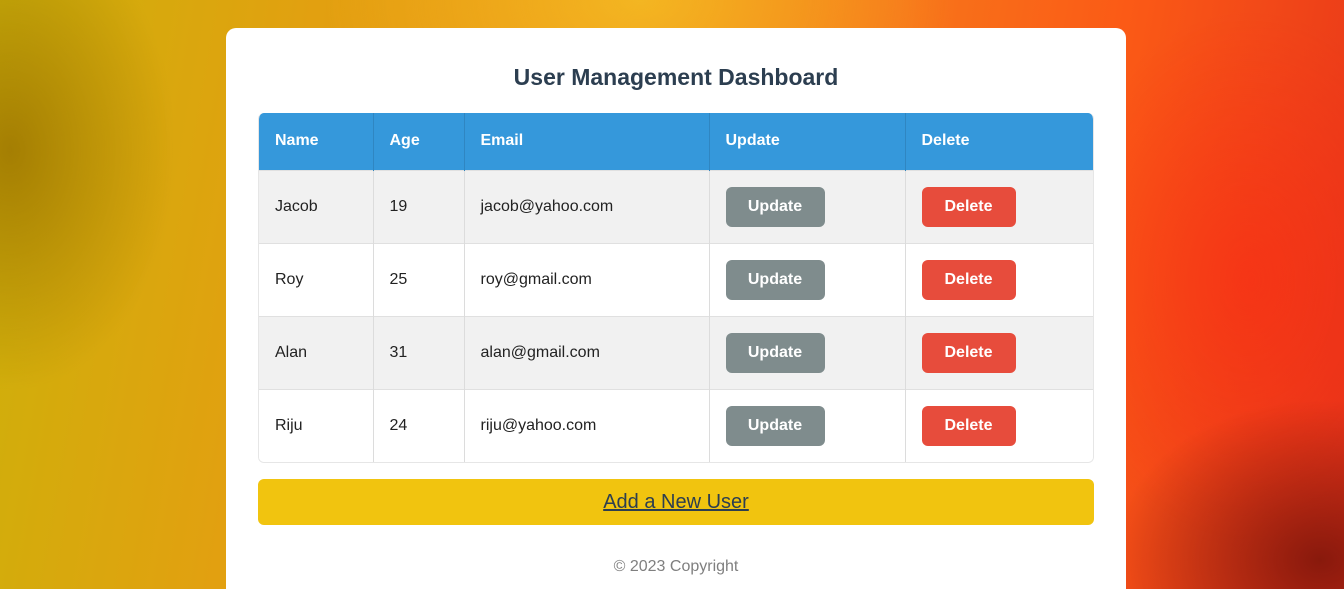 Image resolution: width=1344 pixels, height=589 pixels. I want to click on table-header-row: Name Age Email Update Delete, so click(676, 141).